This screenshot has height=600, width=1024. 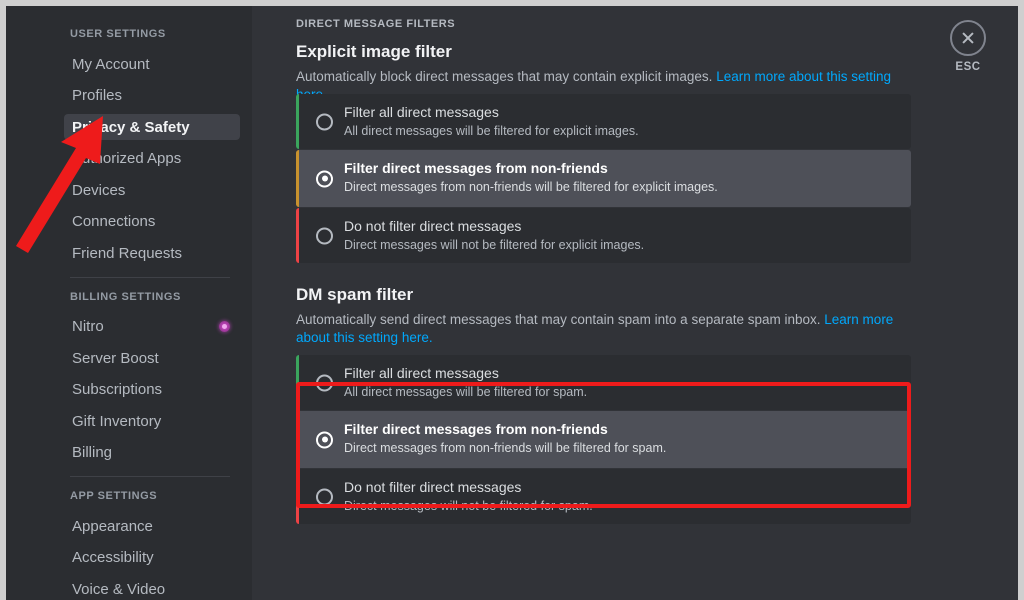 I want to click on sidebar-item-accessibility: Accessibility, so click(x=152, y=558).